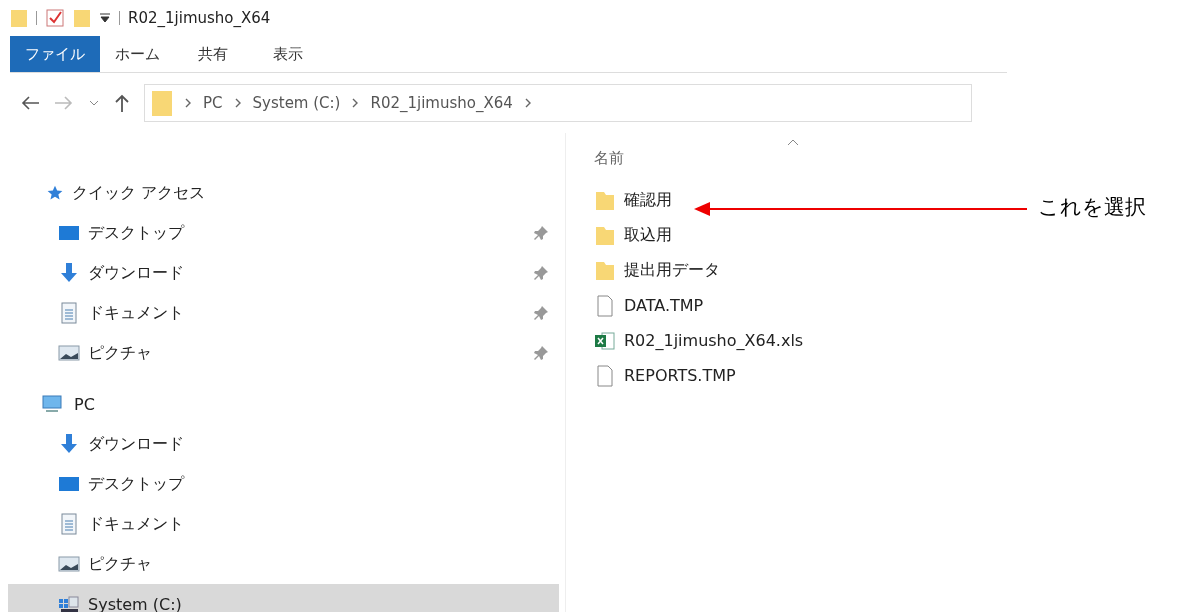  What do you see at coordinates (657, 270) in the screenshot?
I see `file-item: 提出用データ` at bounding box center [657, 270].